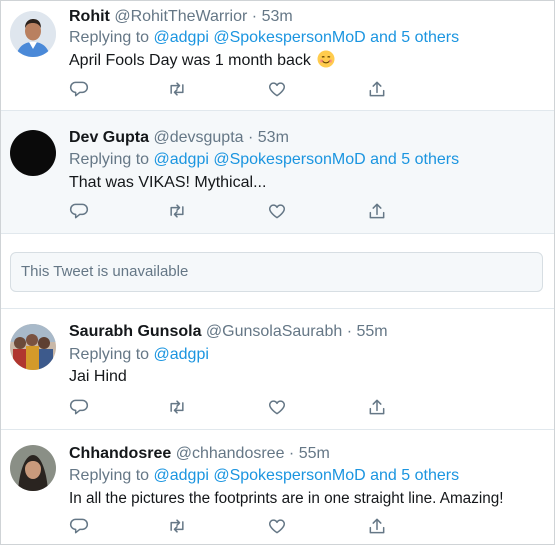 Image resolution: width=555 pixels, height=545 pixels. I want to click on user-handle: @chhandosree, so click(230, 453).